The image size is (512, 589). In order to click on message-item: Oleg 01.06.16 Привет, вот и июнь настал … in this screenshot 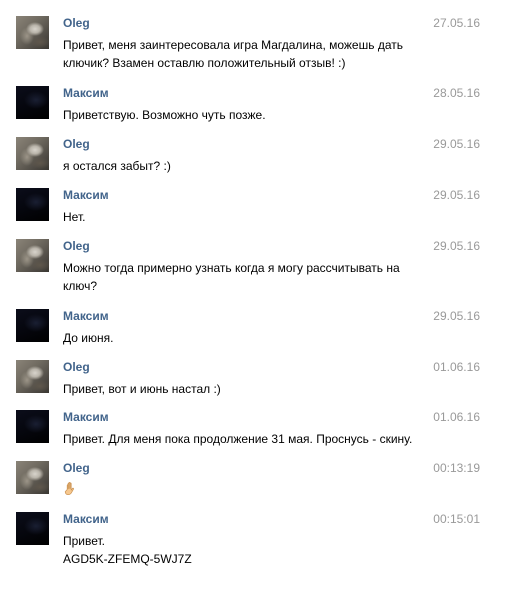, I will do `click(256, 378)`.